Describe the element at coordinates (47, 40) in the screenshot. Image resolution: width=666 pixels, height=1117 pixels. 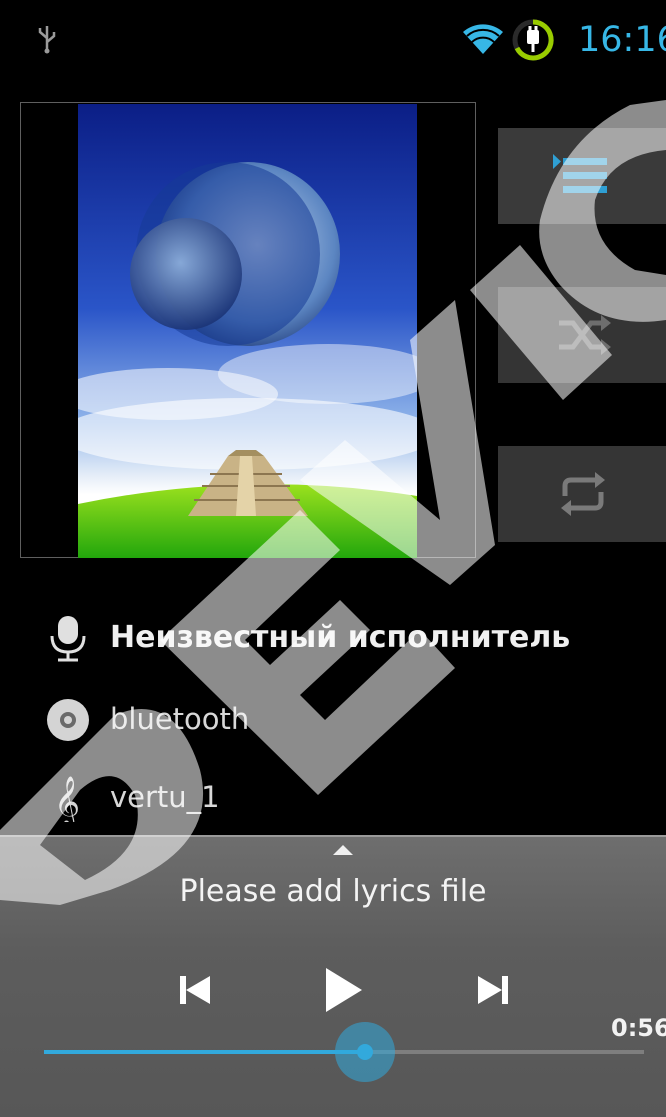
I see `usb-icon` at that location.